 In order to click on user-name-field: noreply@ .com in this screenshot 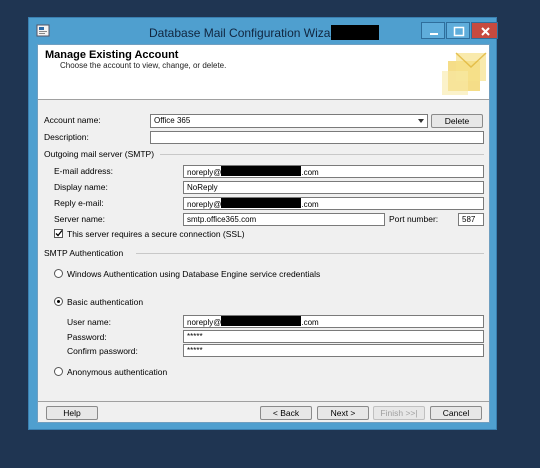, I will do `click(333, 321)`.